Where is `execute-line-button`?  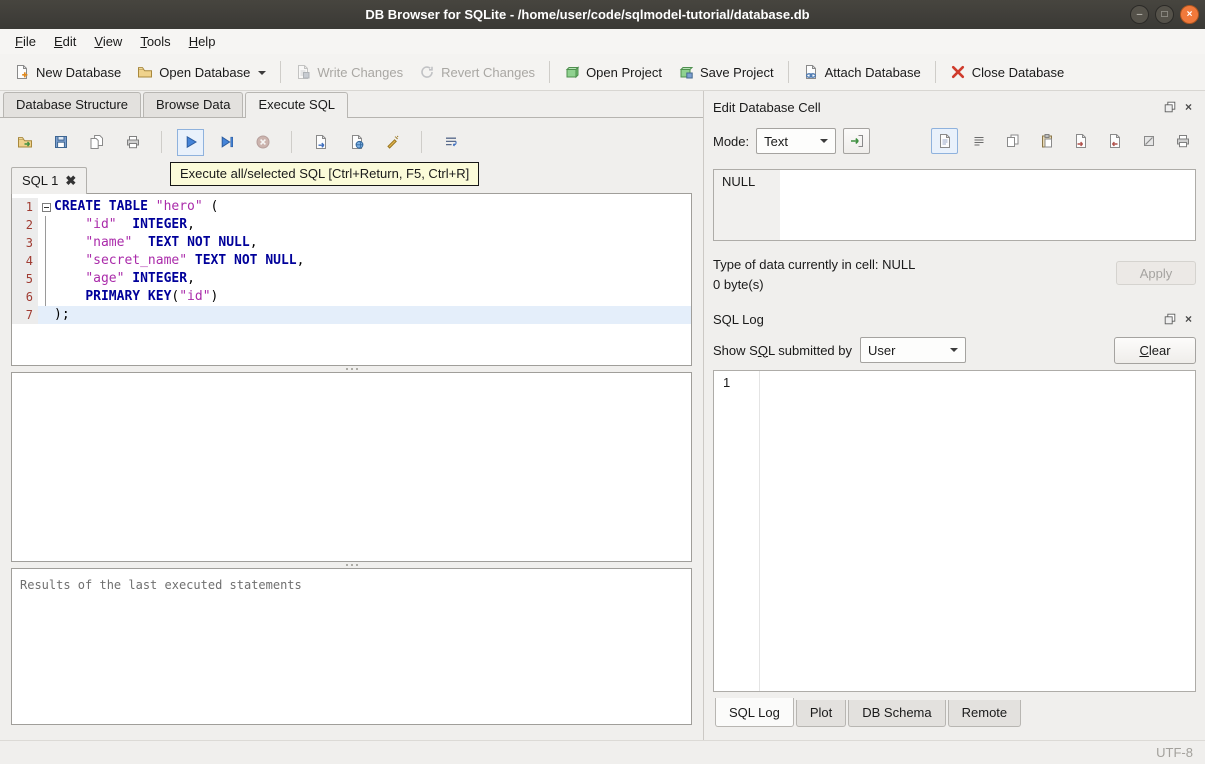 execute-line-button is located at coordinates (226, 142).